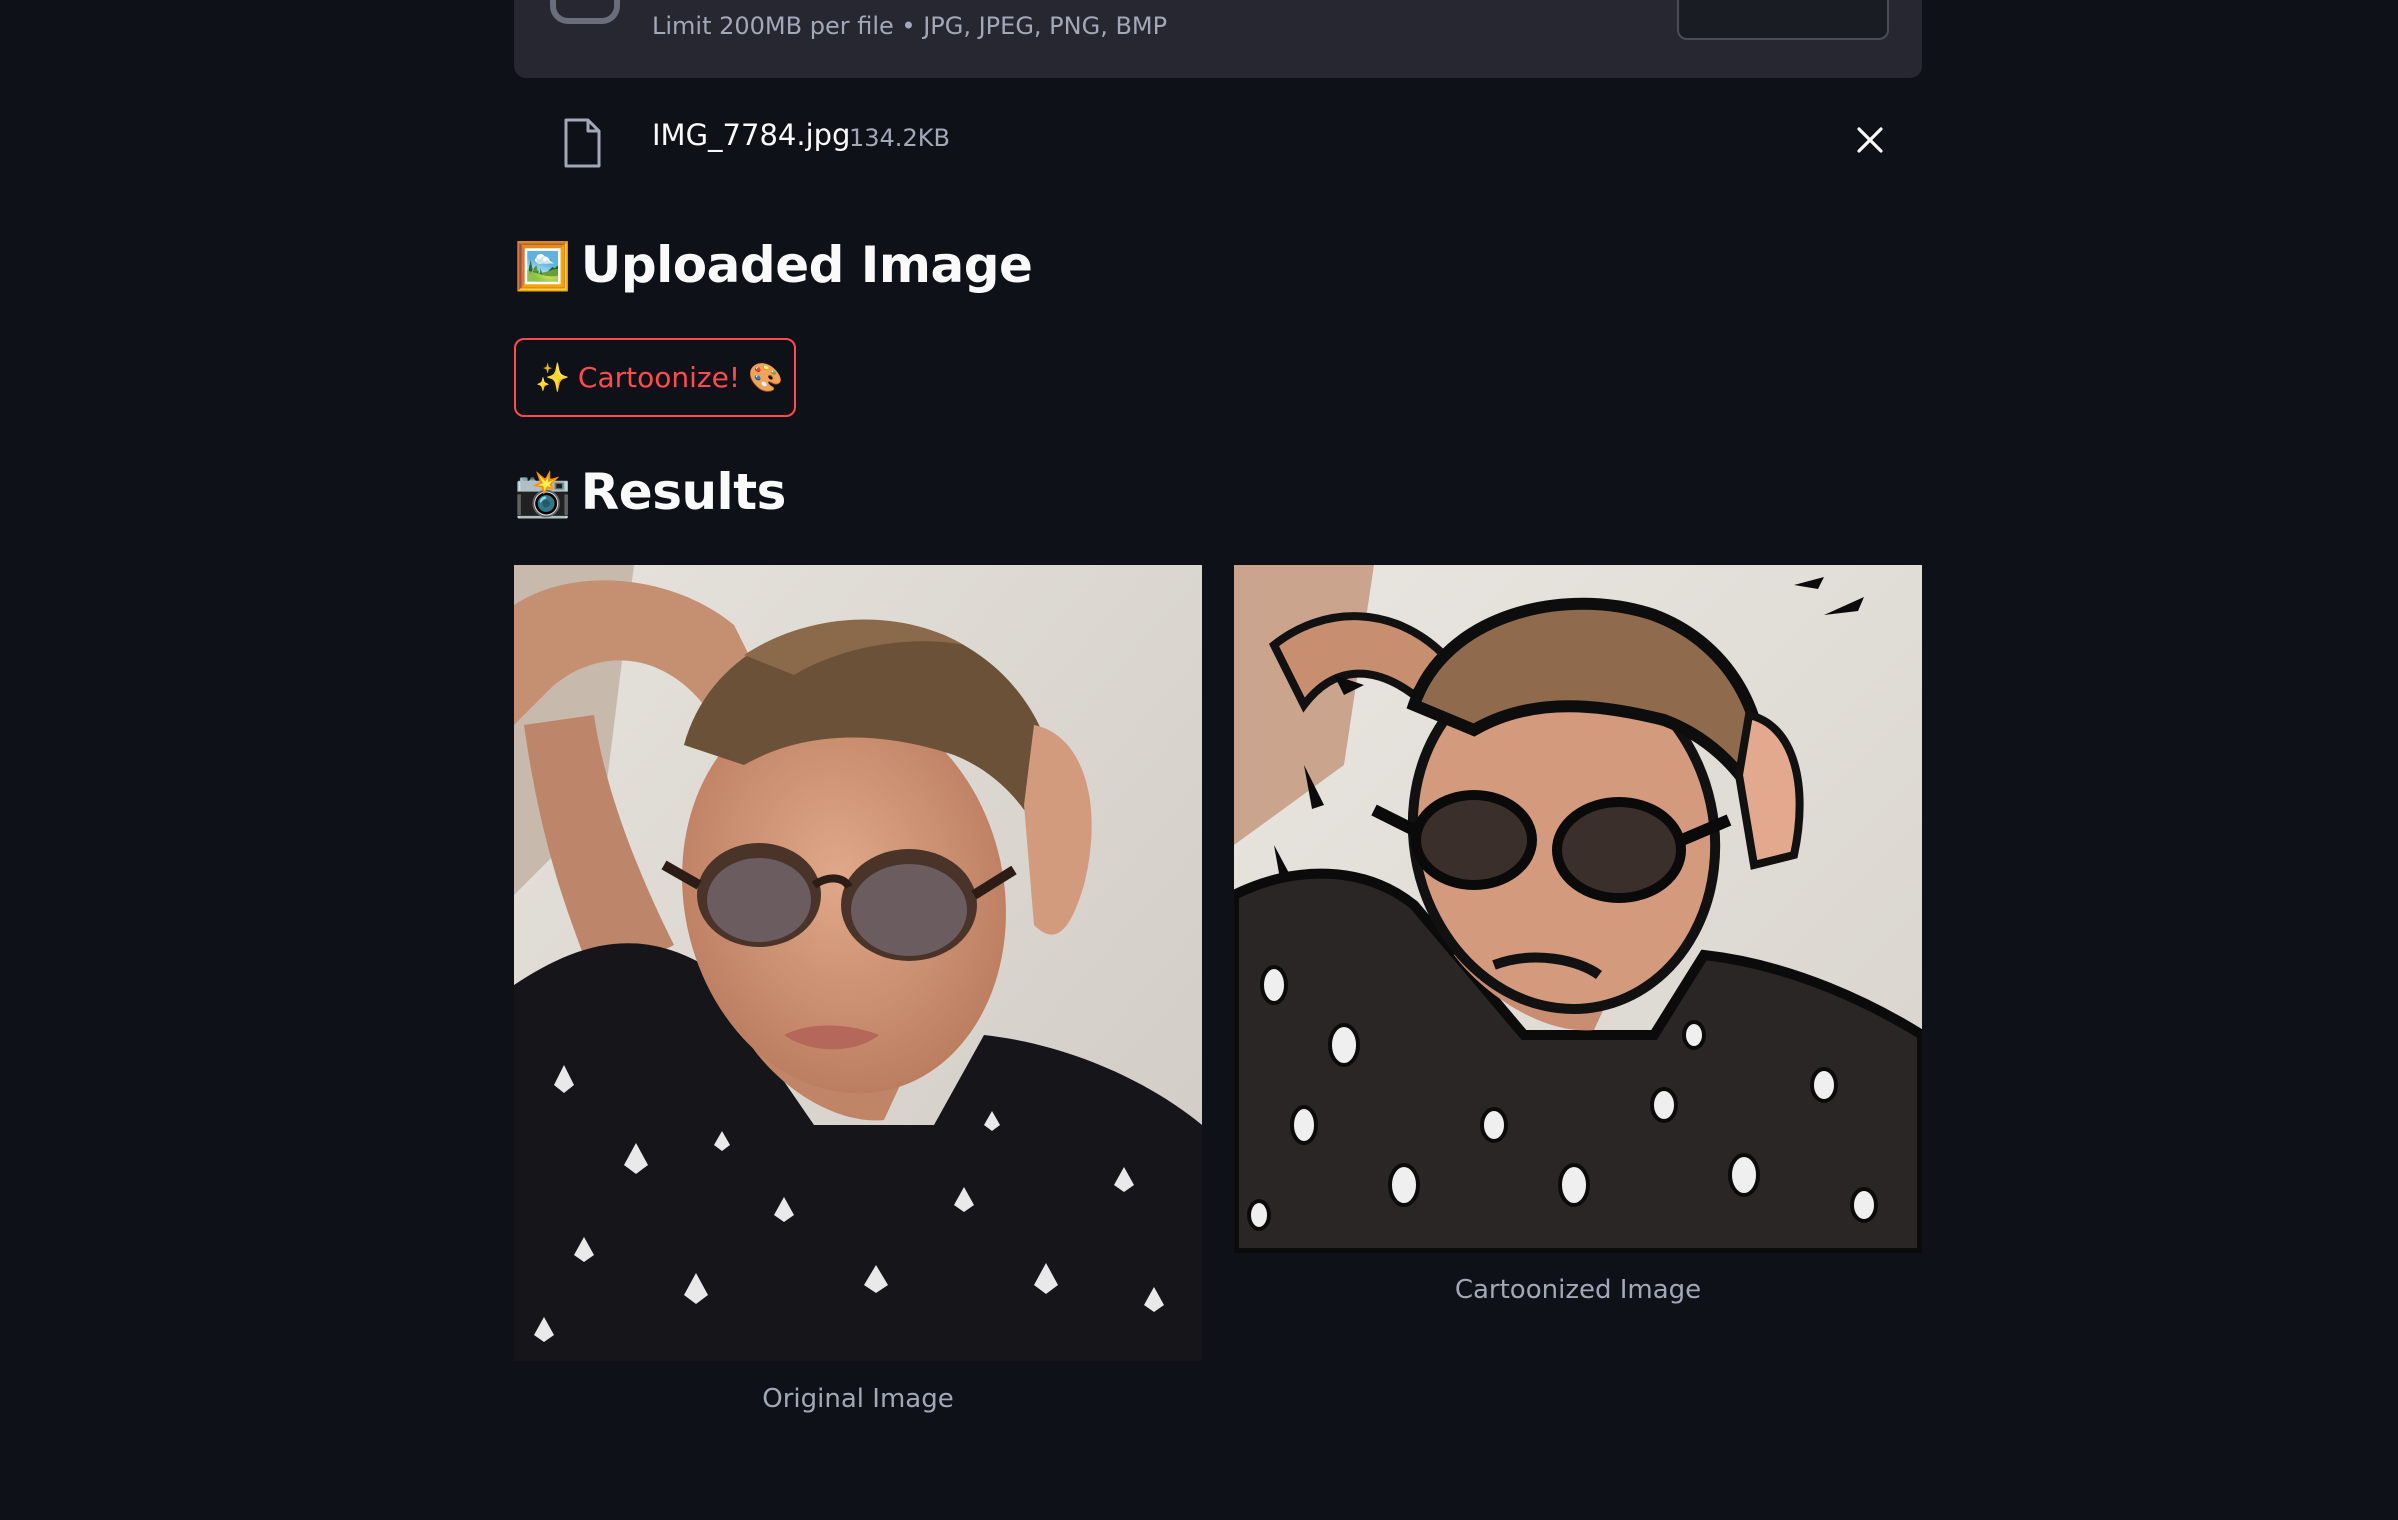  What do you see at coordinates (1783, 20) in the screenshot?
I see `browse-files-button` at bounding box center [1783, 20].